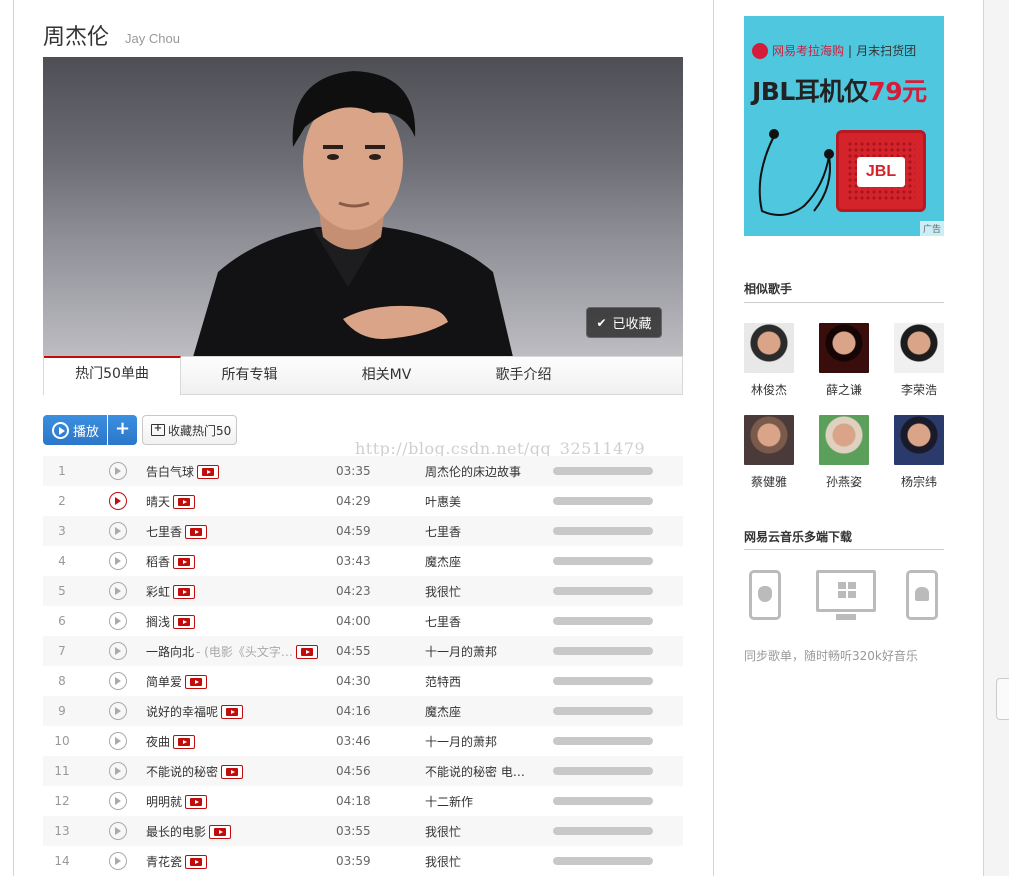 This screenshot has height=876, width=1009. What do you see at coordinates (158, 741) in the screenshot?
I see `song-title: 夜曲` at bounding box center [158, 741].